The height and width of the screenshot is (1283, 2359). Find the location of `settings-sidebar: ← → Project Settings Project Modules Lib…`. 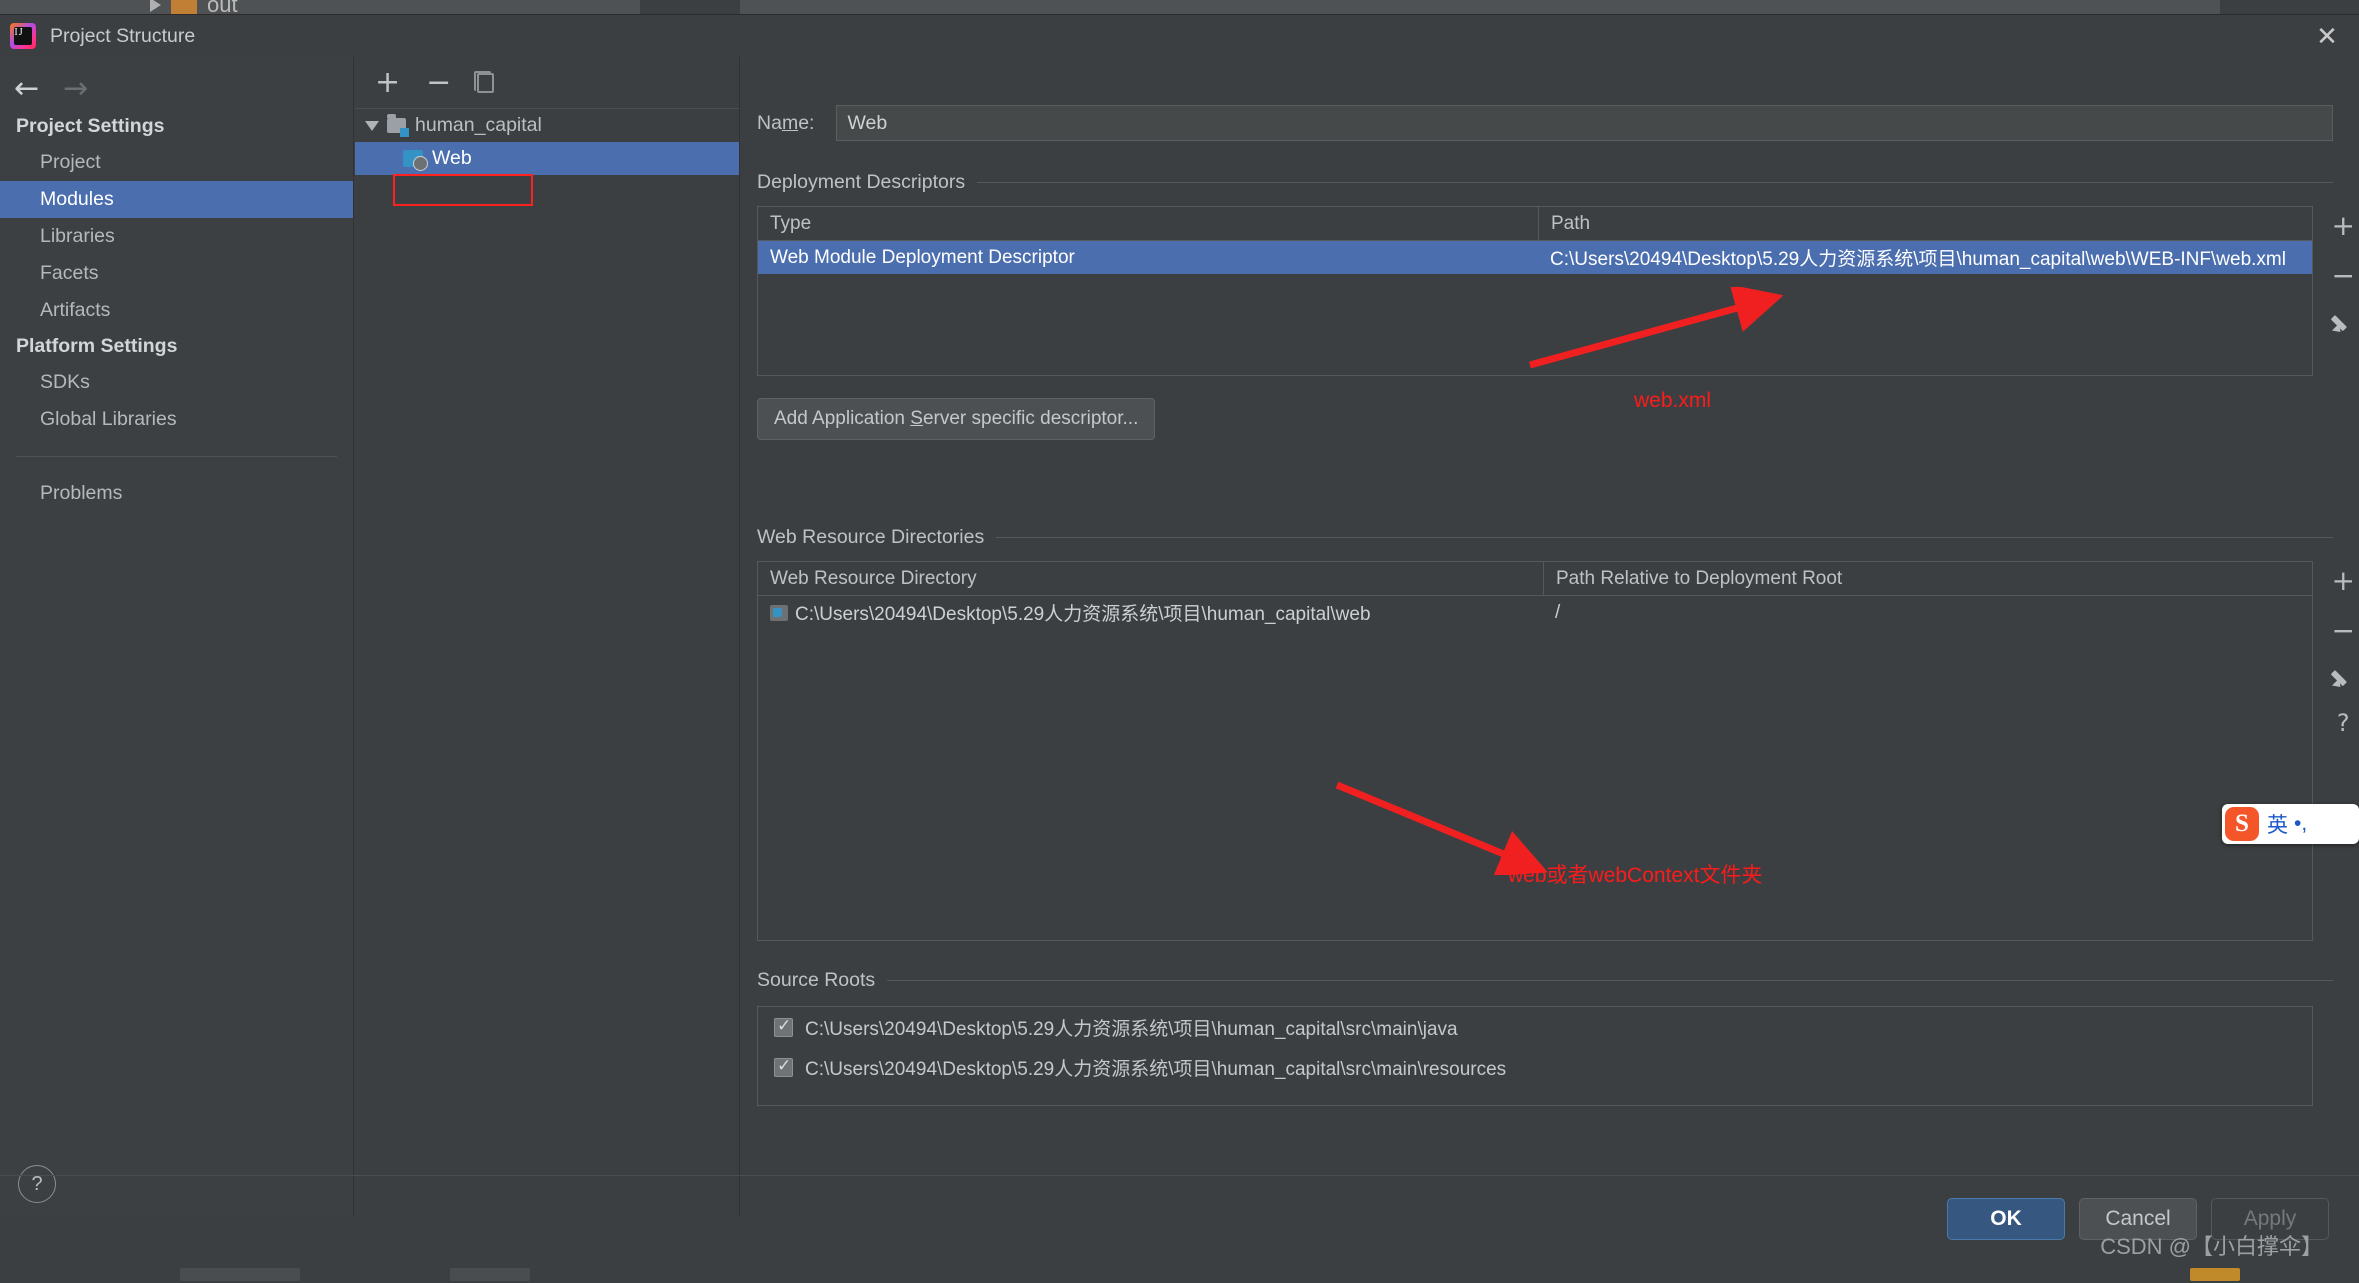

settings-sidebar: ← → Project Settings Project Modules Lib… is located at coordinates (177, 637).